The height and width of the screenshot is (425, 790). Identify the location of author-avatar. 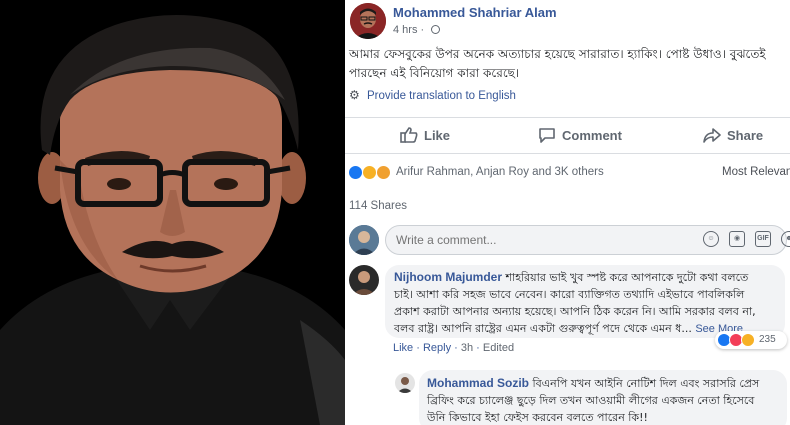
(368, 21).